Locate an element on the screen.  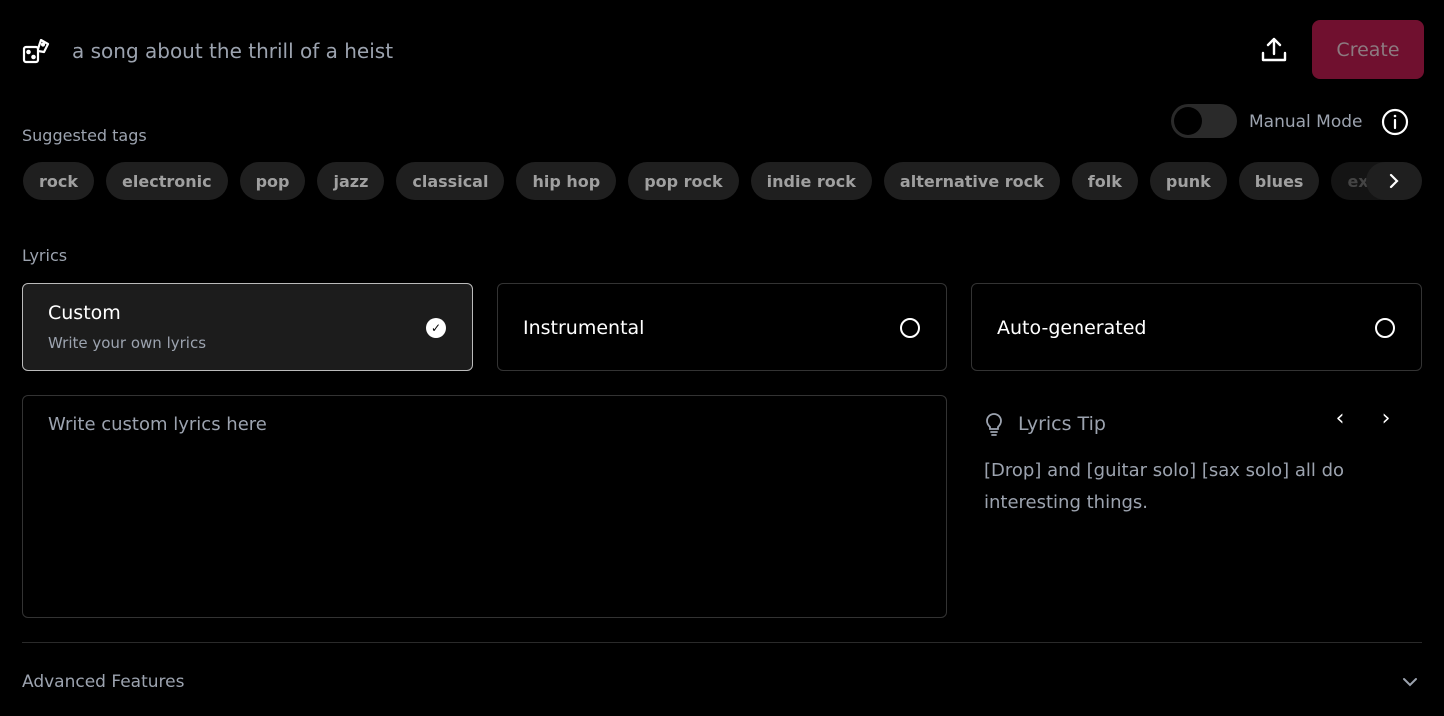
lyrics-tip-header: Lyrics Tip is located at coordinates (1045, 424).